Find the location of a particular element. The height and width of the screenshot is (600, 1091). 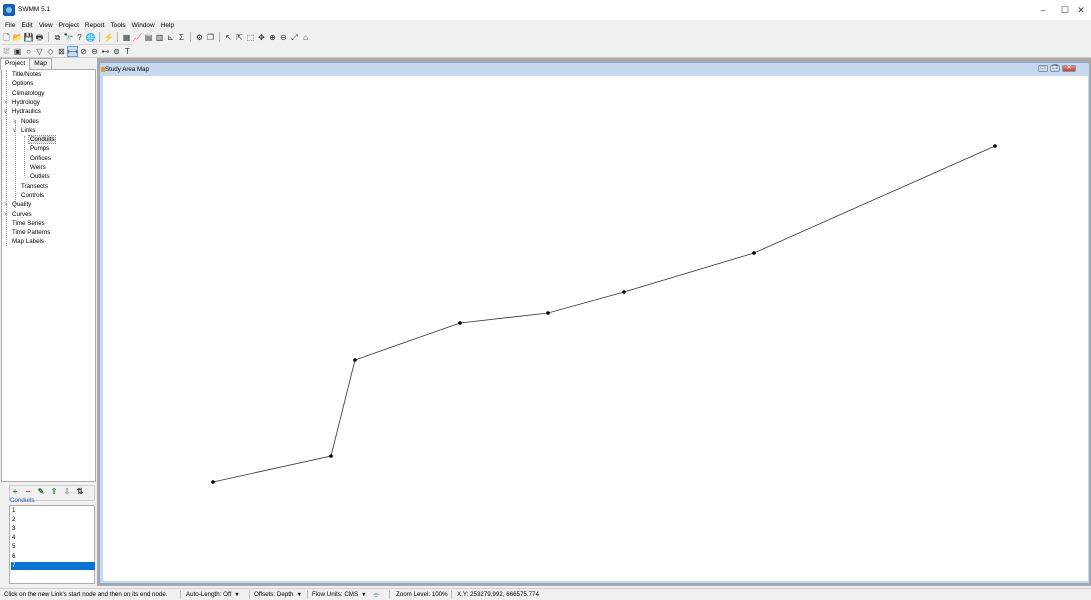

query-icon: ? is located at coordinates (79, 37).